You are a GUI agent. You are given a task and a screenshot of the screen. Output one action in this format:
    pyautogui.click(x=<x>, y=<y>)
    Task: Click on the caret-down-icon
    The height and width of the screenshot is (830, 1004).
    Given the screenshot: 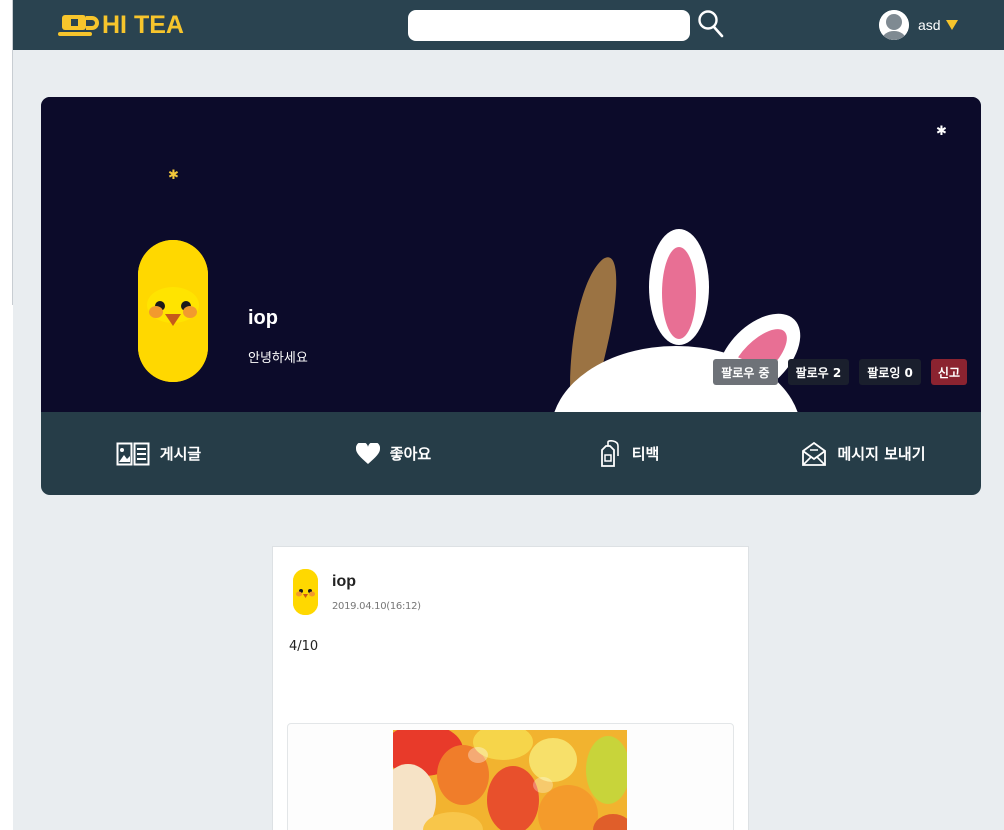 What is the action you would take?
    pyautogui.click(x=951, y=25)
    